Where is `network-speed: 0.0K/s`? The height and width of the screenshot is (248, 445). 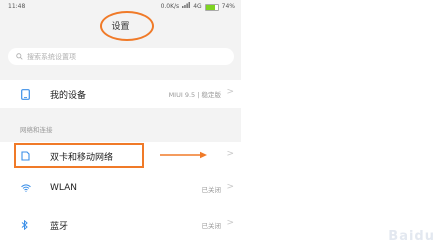 network-speed: 0.0K/s is located at coordinates (170, 6).